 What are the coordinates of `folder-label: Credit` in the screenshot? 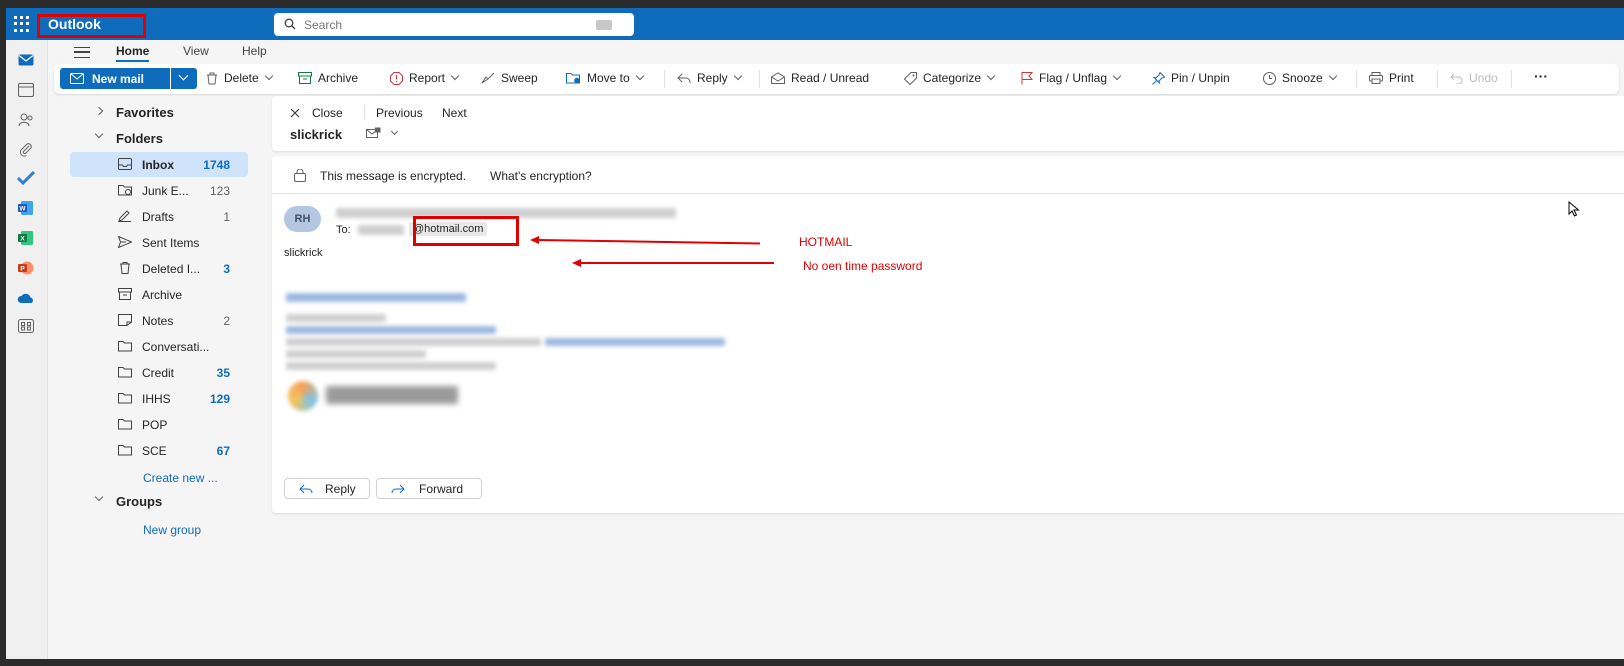 It's located at (158, 373).